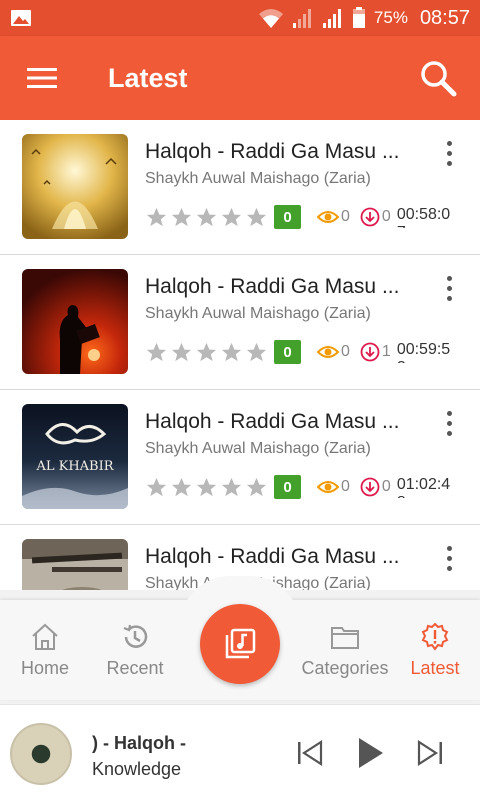  What do you see at coordinates (423, 487) in the screenshot?
I see `track-duration: 01:02:48` at bounding box center [423, 487].